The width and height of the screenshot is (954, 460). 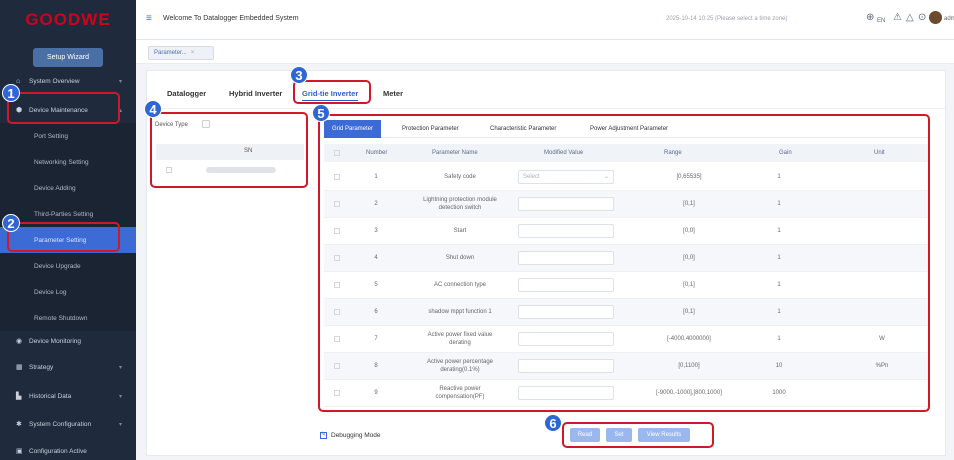 I want to click on sidebar-sub-networking-setting: Networking Setting, so click(x=68, y=162).